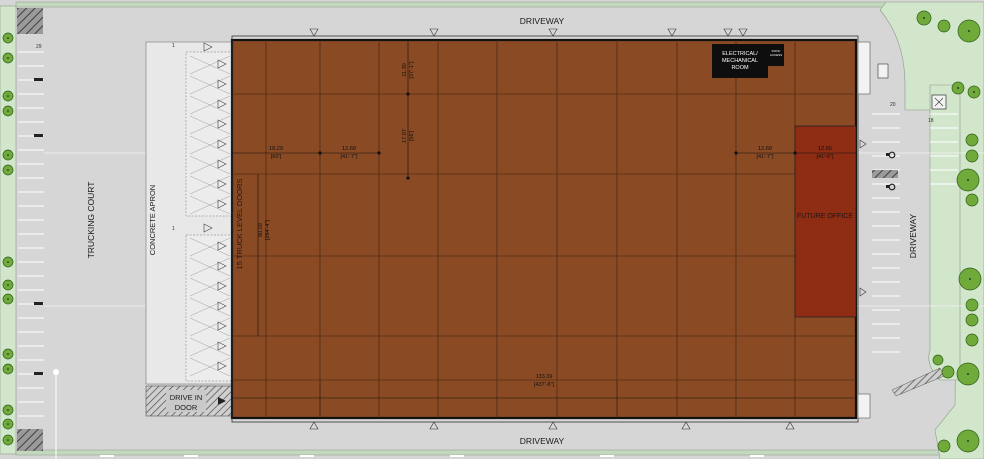  I want to click on hatch-patch-top-left, so click(30, 21).